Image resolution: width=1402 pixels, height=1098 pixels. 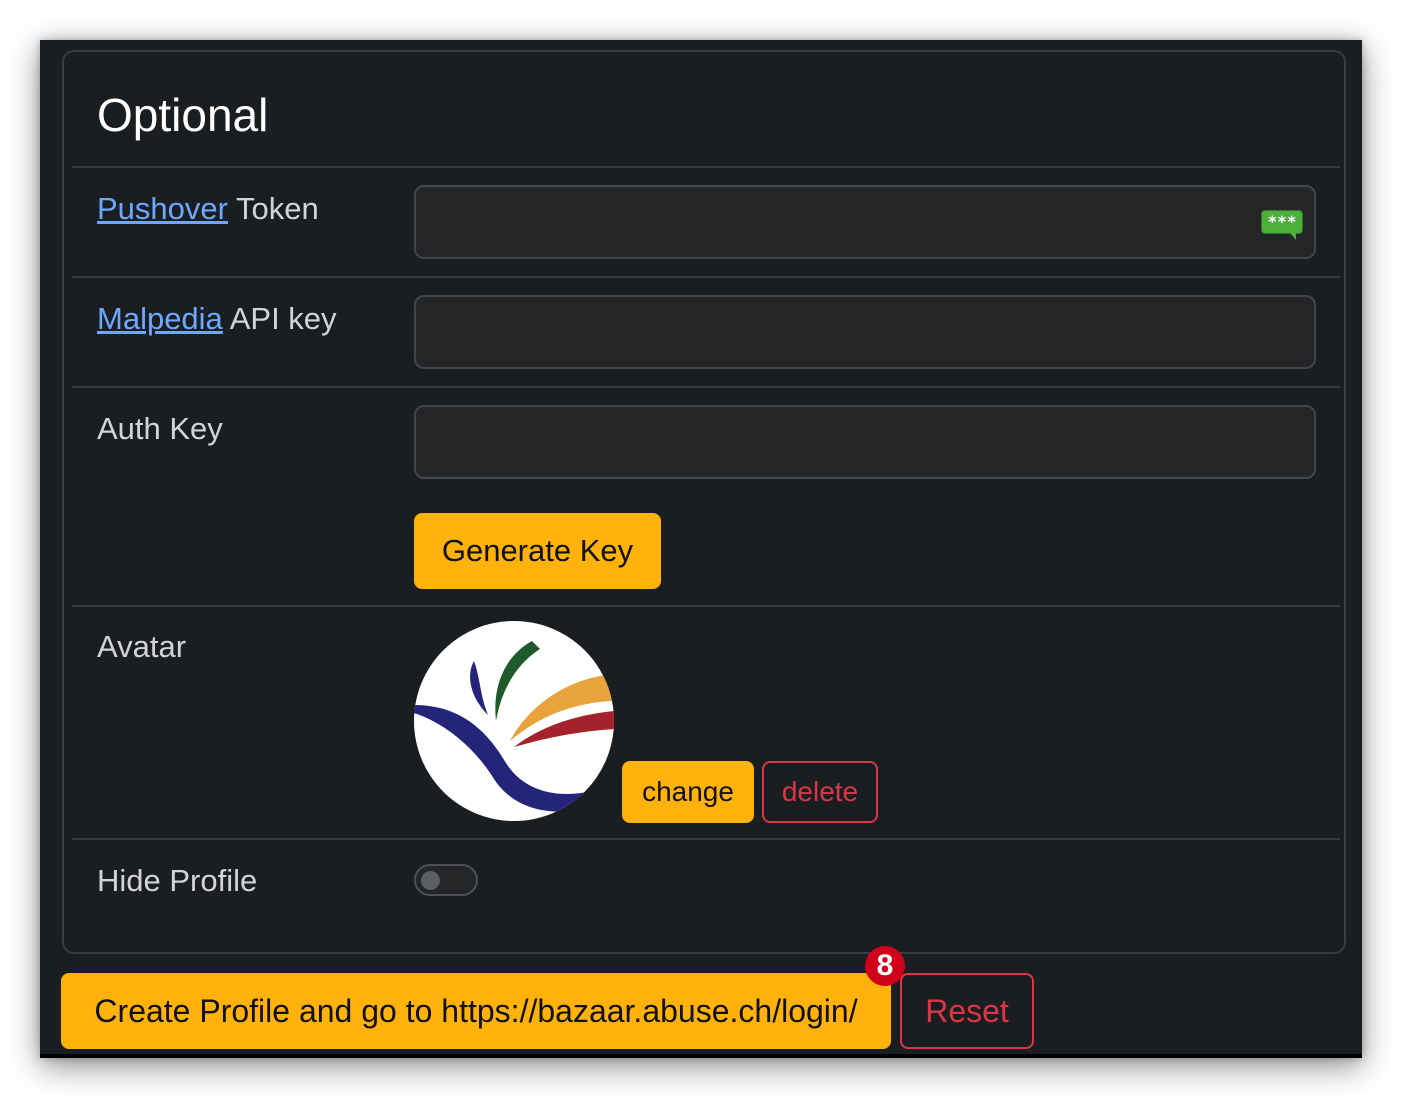 I want to click on generate-key-button: Generate Key, so click(x=537, y=551).